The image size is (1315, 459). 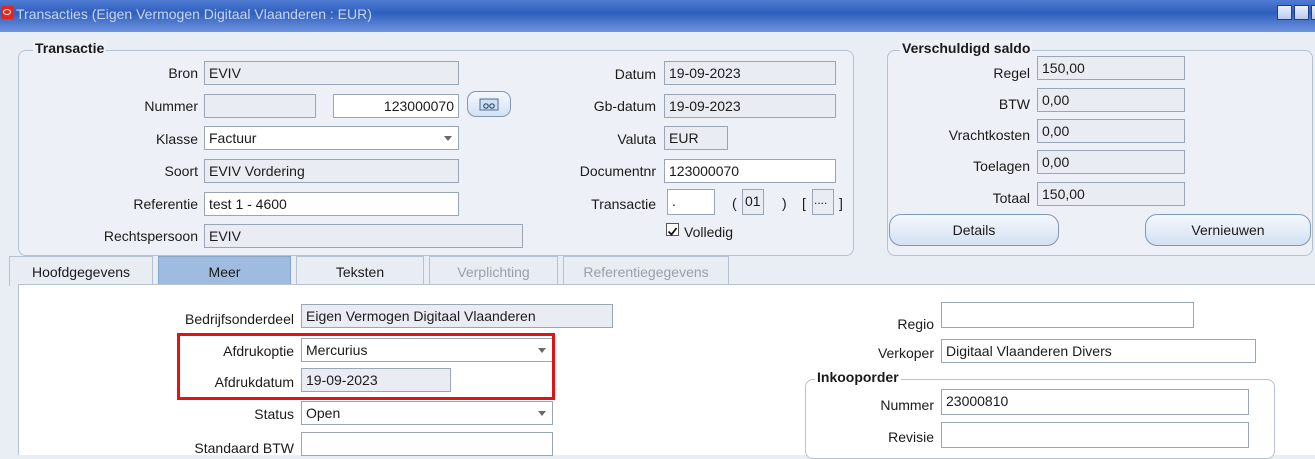 I want to click on standaard-btw-field, so click(x=427, y=444).